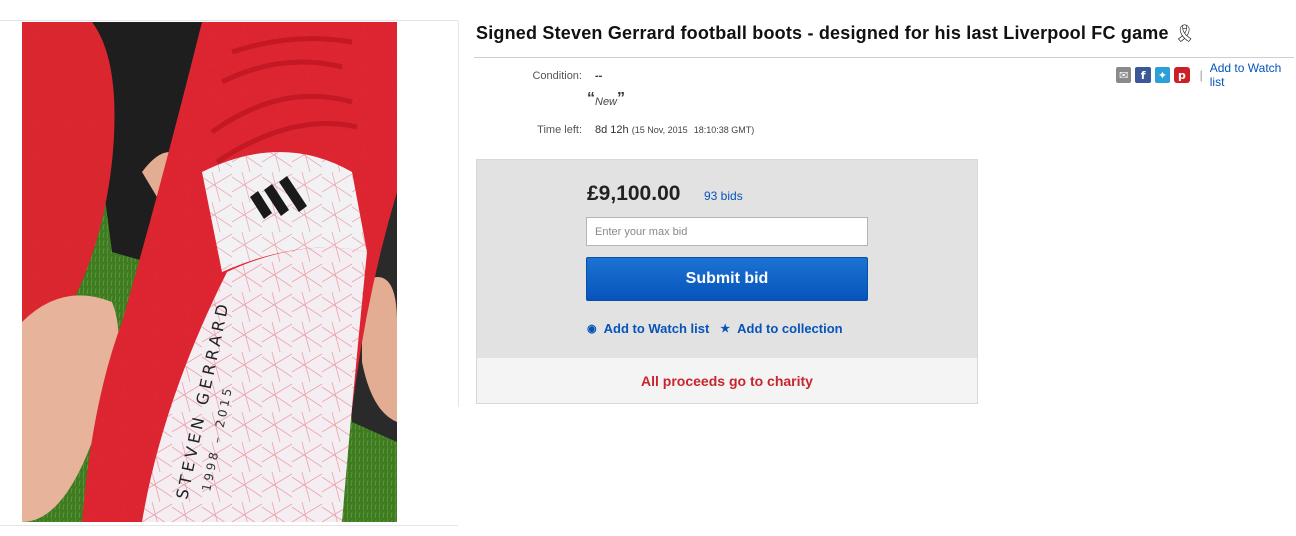 The width and height of the screenshot is (1296, 536). Describe the element at coordinates (1253, 75) in the screenshot. I see `share-watch-link: Add to Watch list` at that location.